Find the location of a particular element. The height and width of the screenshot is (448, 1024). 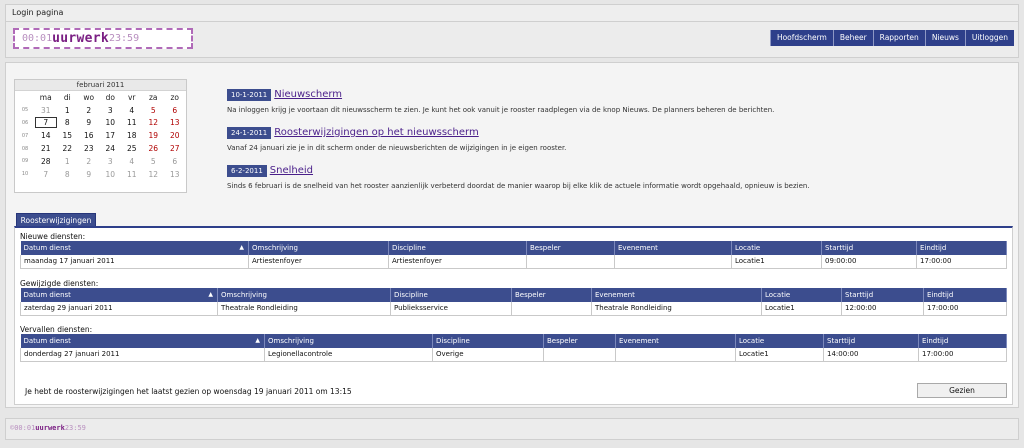

calendar-day: 28 is located at coordinates (46, 161).